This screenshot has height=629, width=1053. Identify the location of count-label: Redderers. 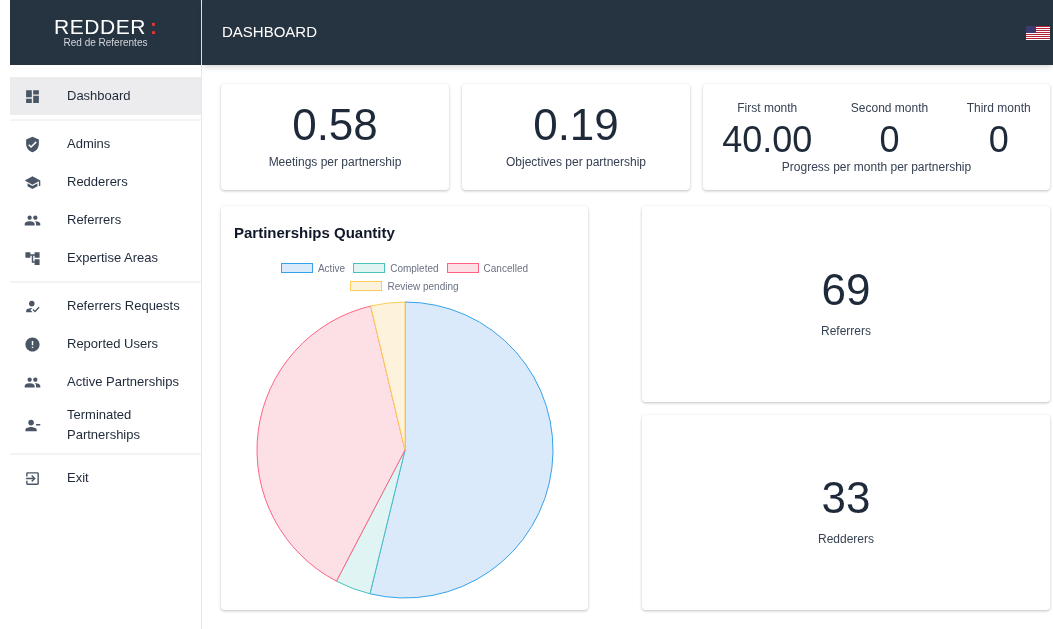
(846, 540).